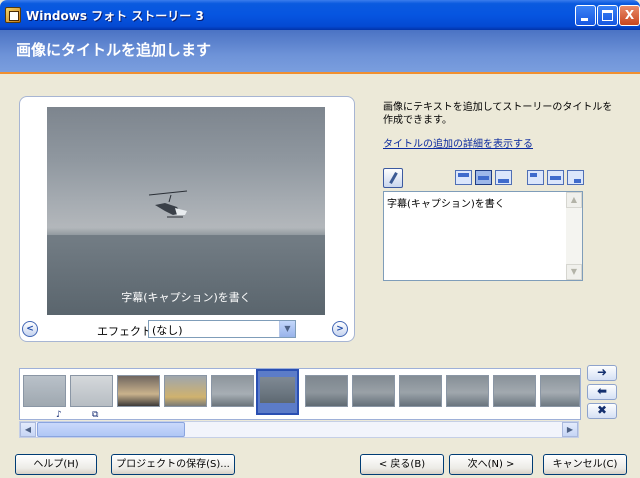  I want to click on effect-dropdown: (なし) ▼, so click(222, 329).